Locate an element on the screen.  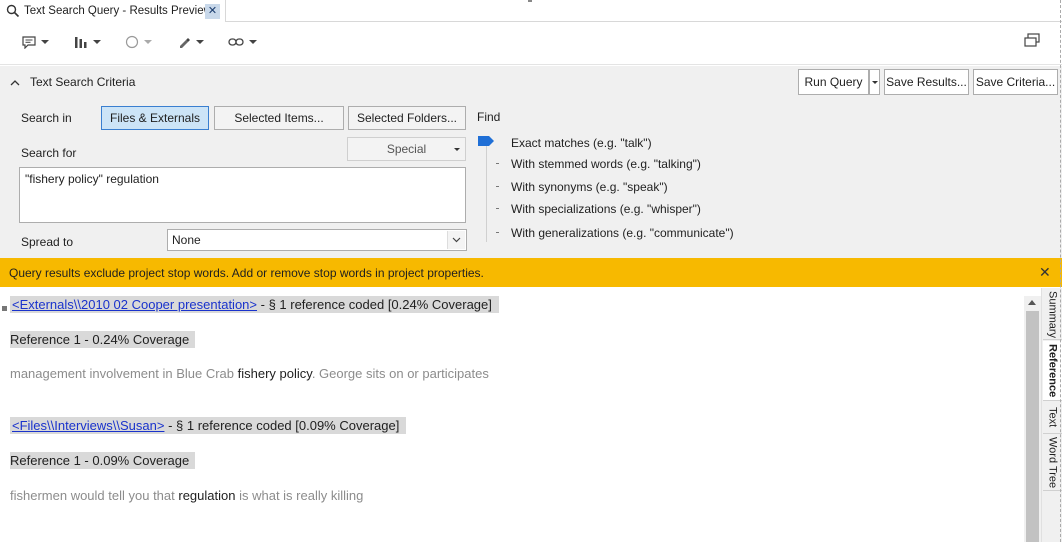
search-for-label: Search for is located at coordinates (49, 153).